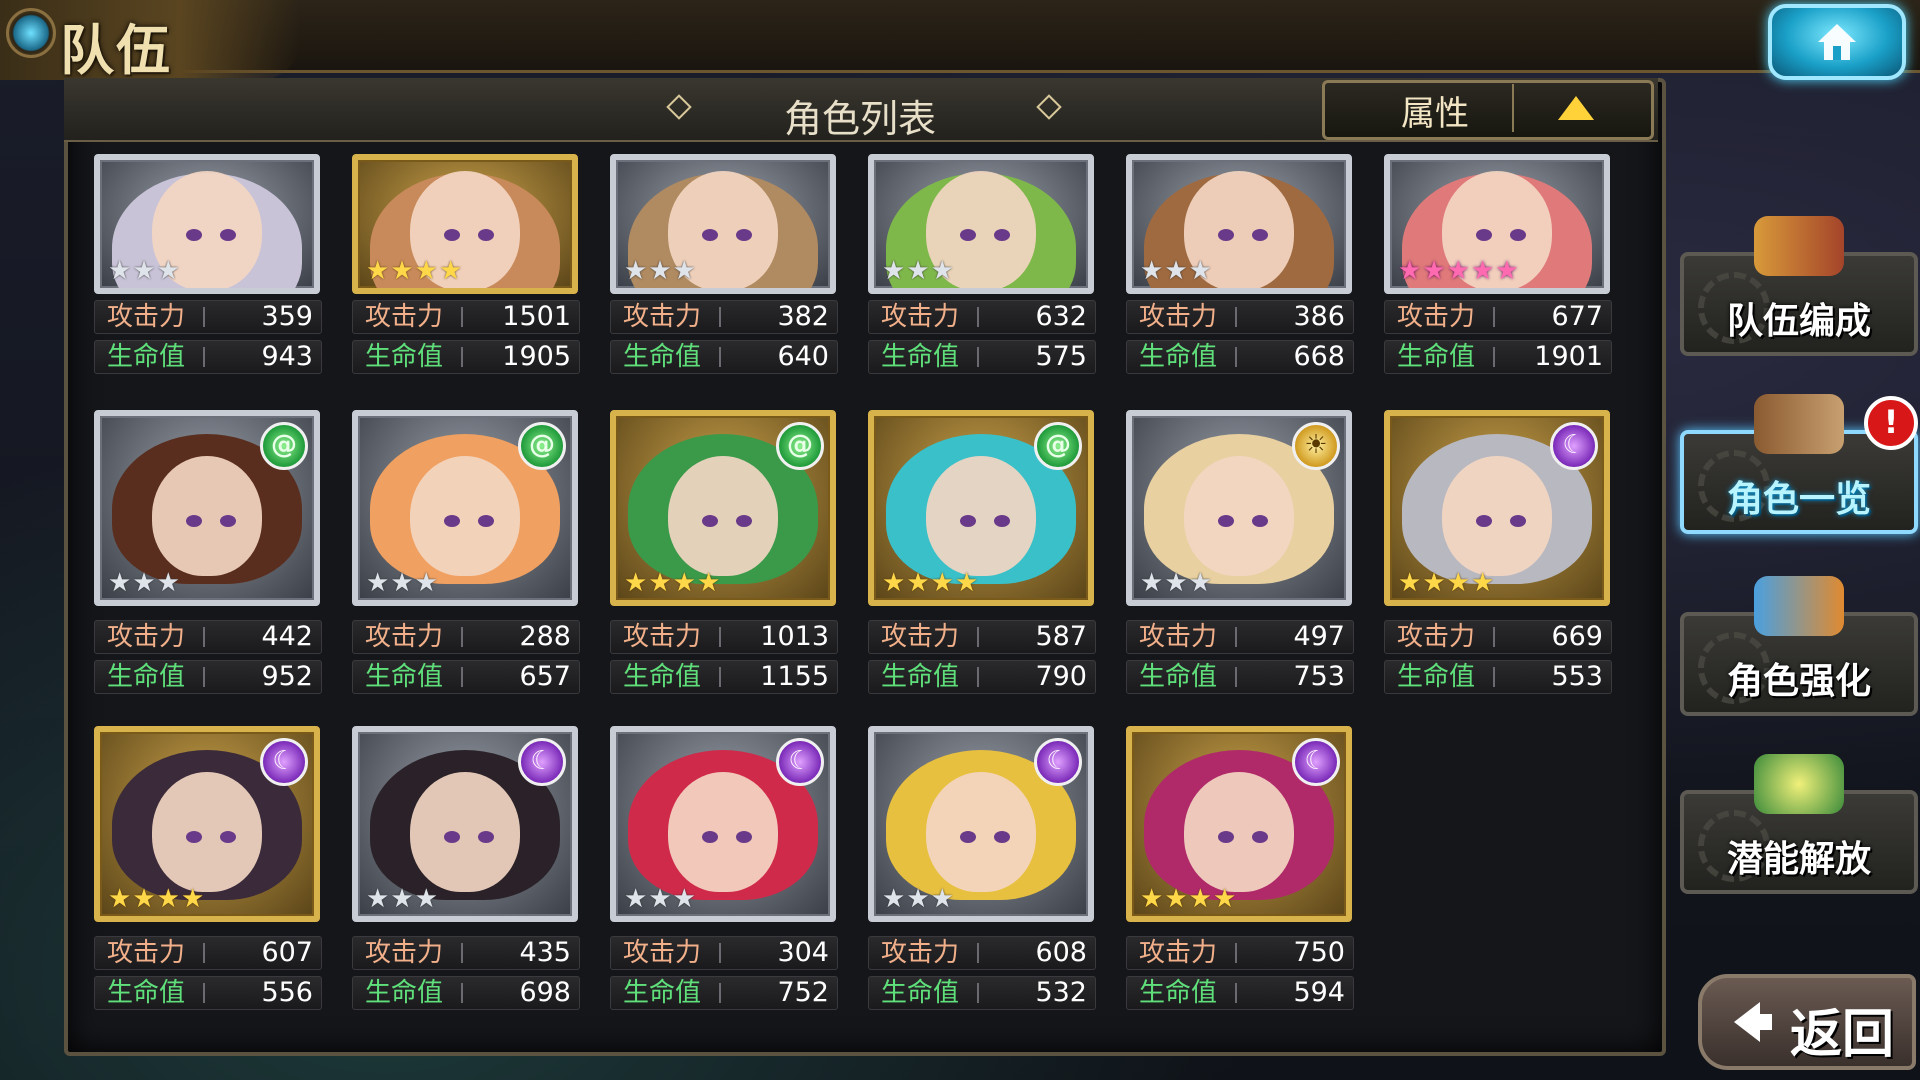  Describe the element at coordinates (1799, 646) in the screenshot. I see `side-menu-button: 角色强化` at that location.